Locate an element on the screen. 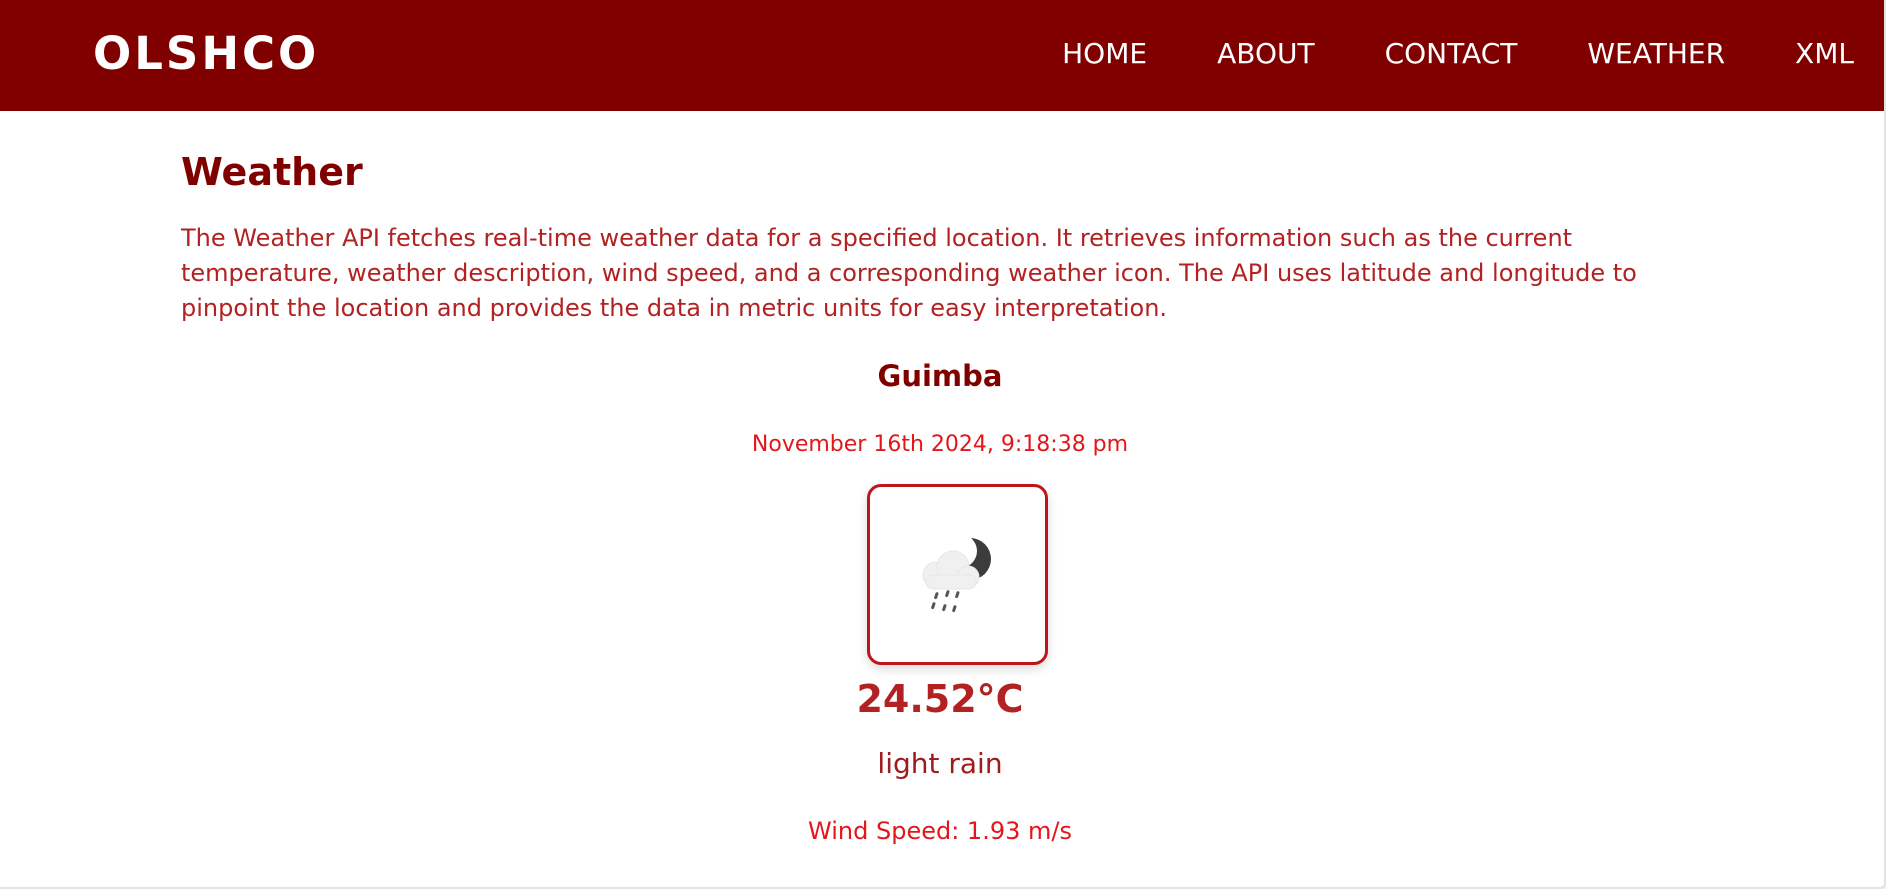  nav-link-home: HOME is located at coordinates (1104, 54).